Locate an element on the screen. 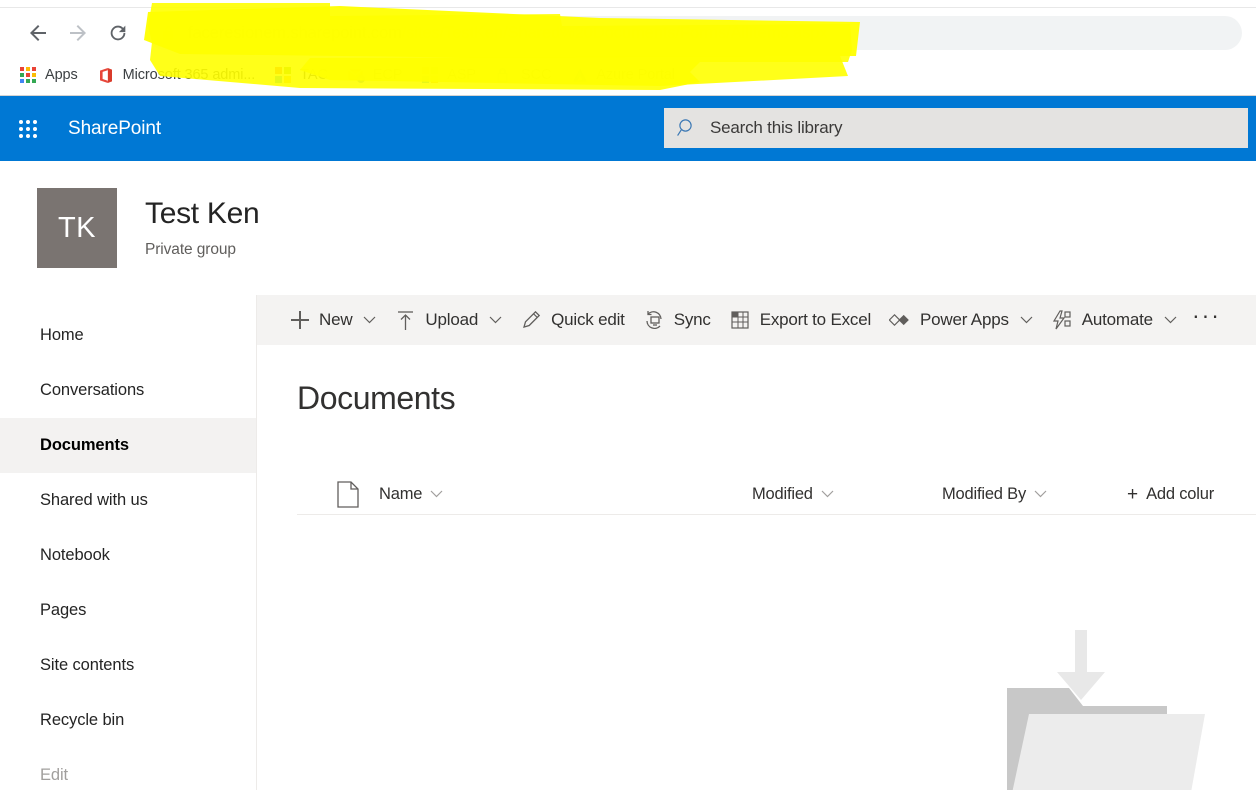  plus-icon: + is located at coordinates (1133, 494).